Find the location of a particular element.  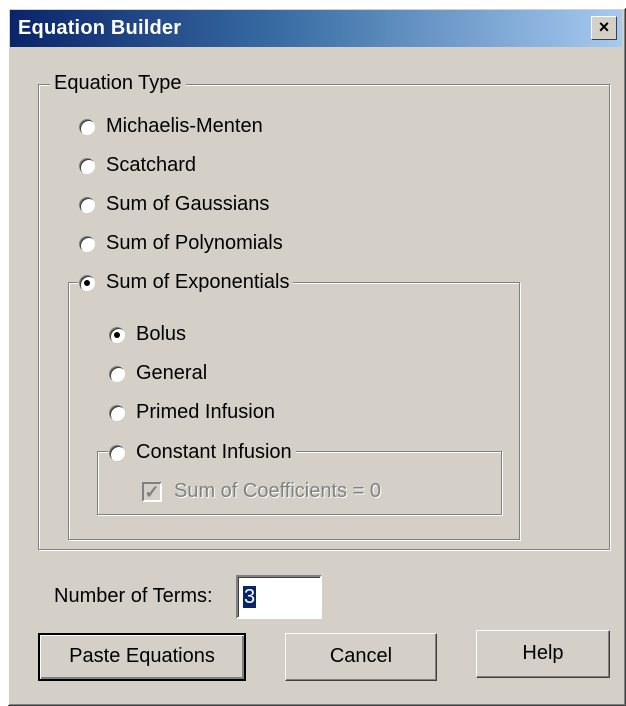

number-of-terms-input: 3 is located at coordinates (279, 597).